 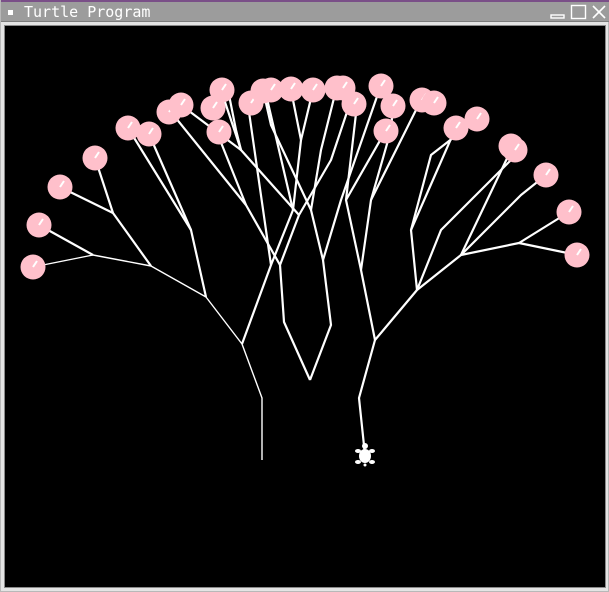 I want to click on close-button, so click(x=599, y=12).